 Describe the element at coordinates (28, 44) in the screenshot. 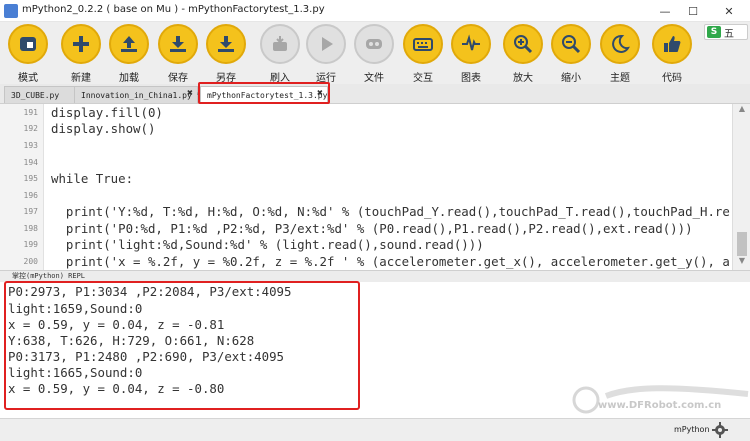

I see `mode-icon` at that location.